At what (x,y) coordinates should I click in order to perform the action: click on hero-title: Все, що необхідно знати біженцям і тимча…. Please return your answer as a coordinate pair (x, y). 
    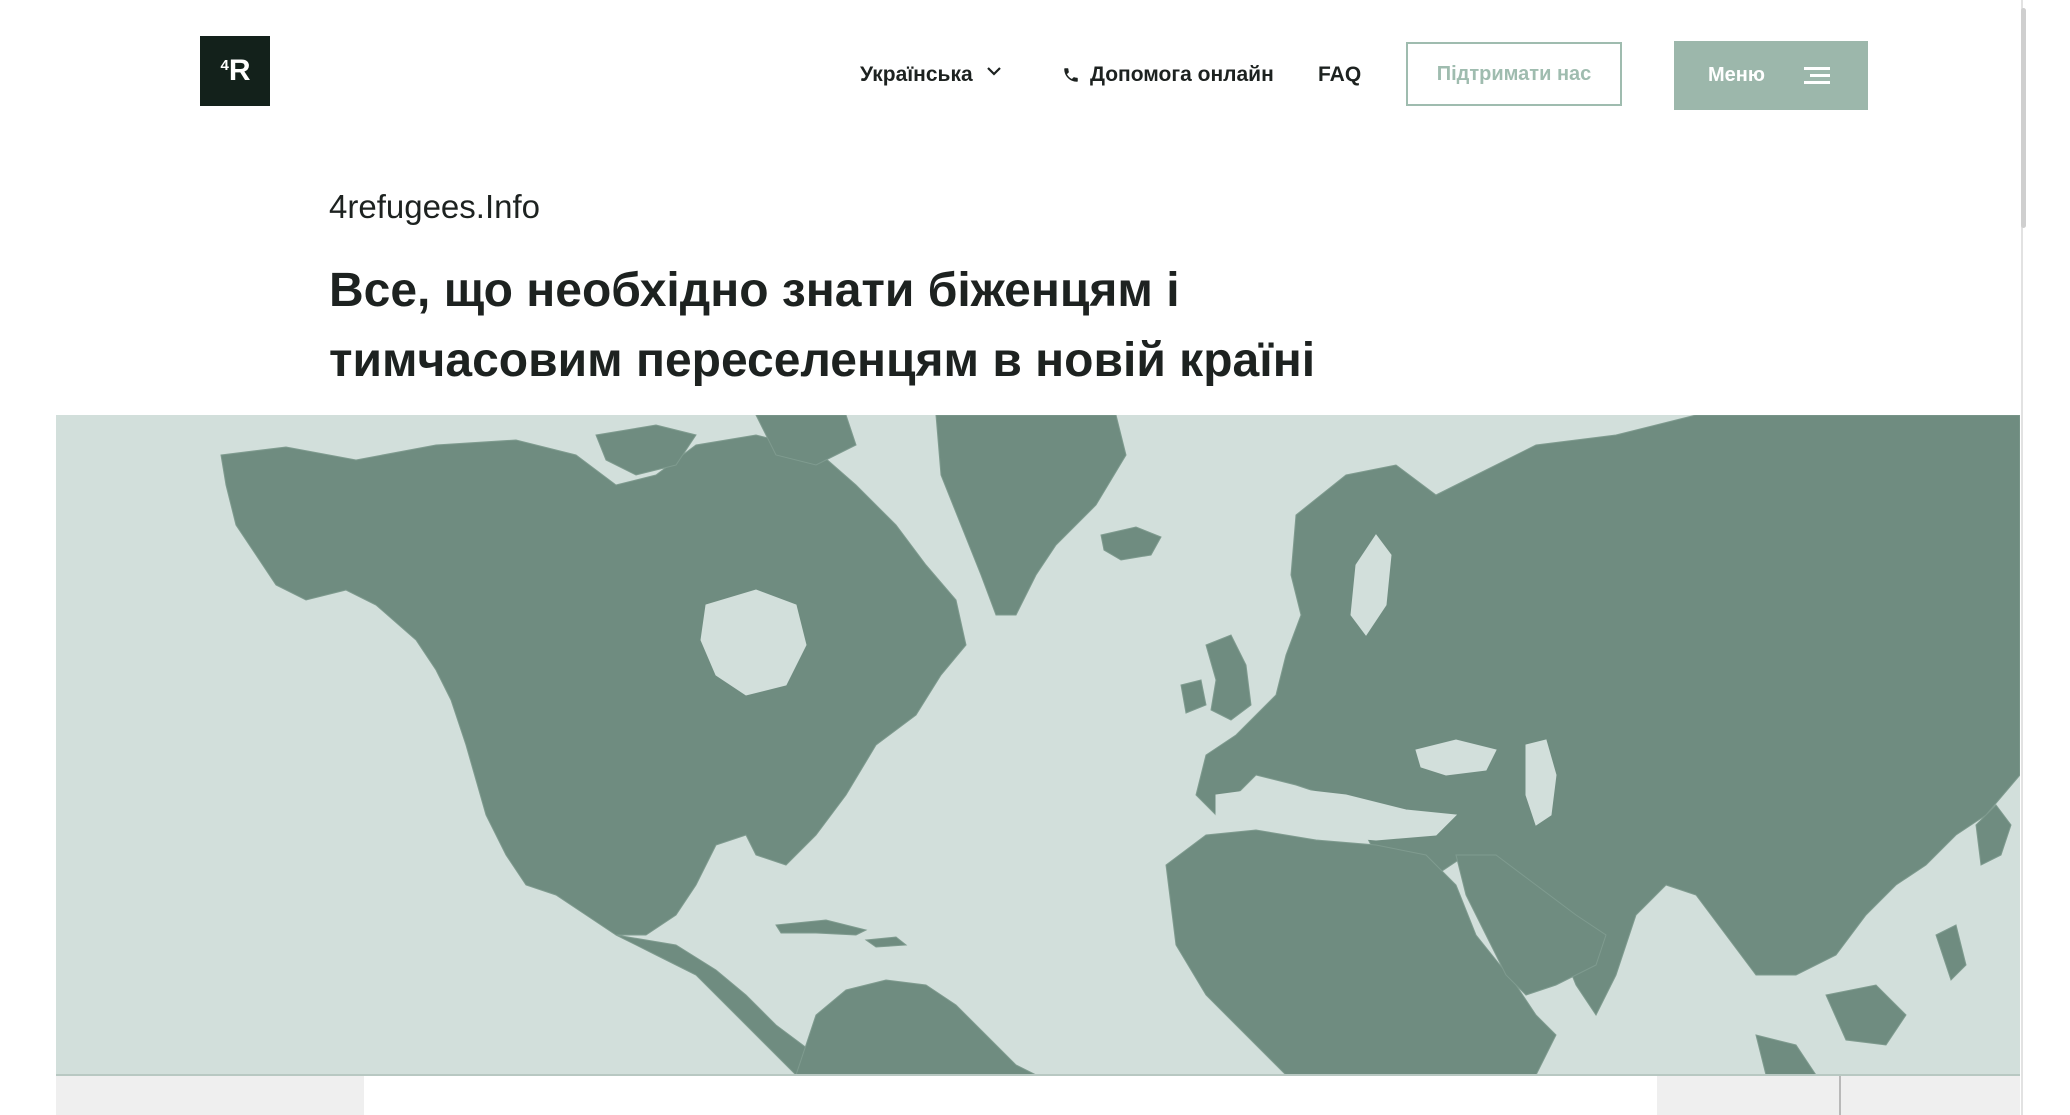
    Looking at the image, I should click on (879, 326).